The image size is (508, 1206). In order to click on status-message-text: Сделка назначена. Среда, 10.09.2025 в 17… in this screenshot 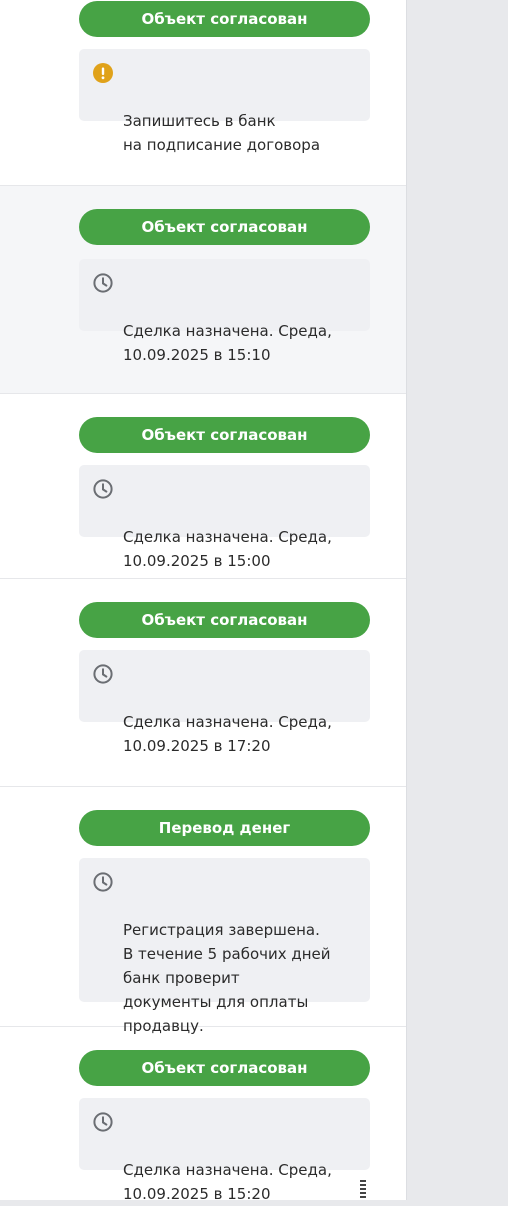, I will do `click(227, 734)`.